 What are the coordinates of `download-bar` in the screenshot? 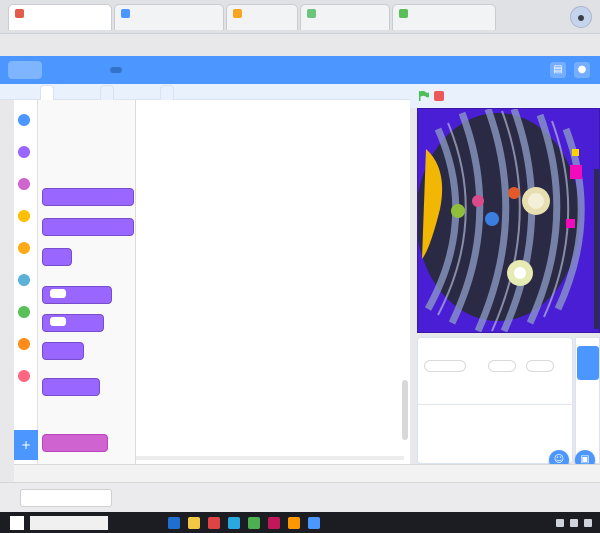 It's located at (300, 497).